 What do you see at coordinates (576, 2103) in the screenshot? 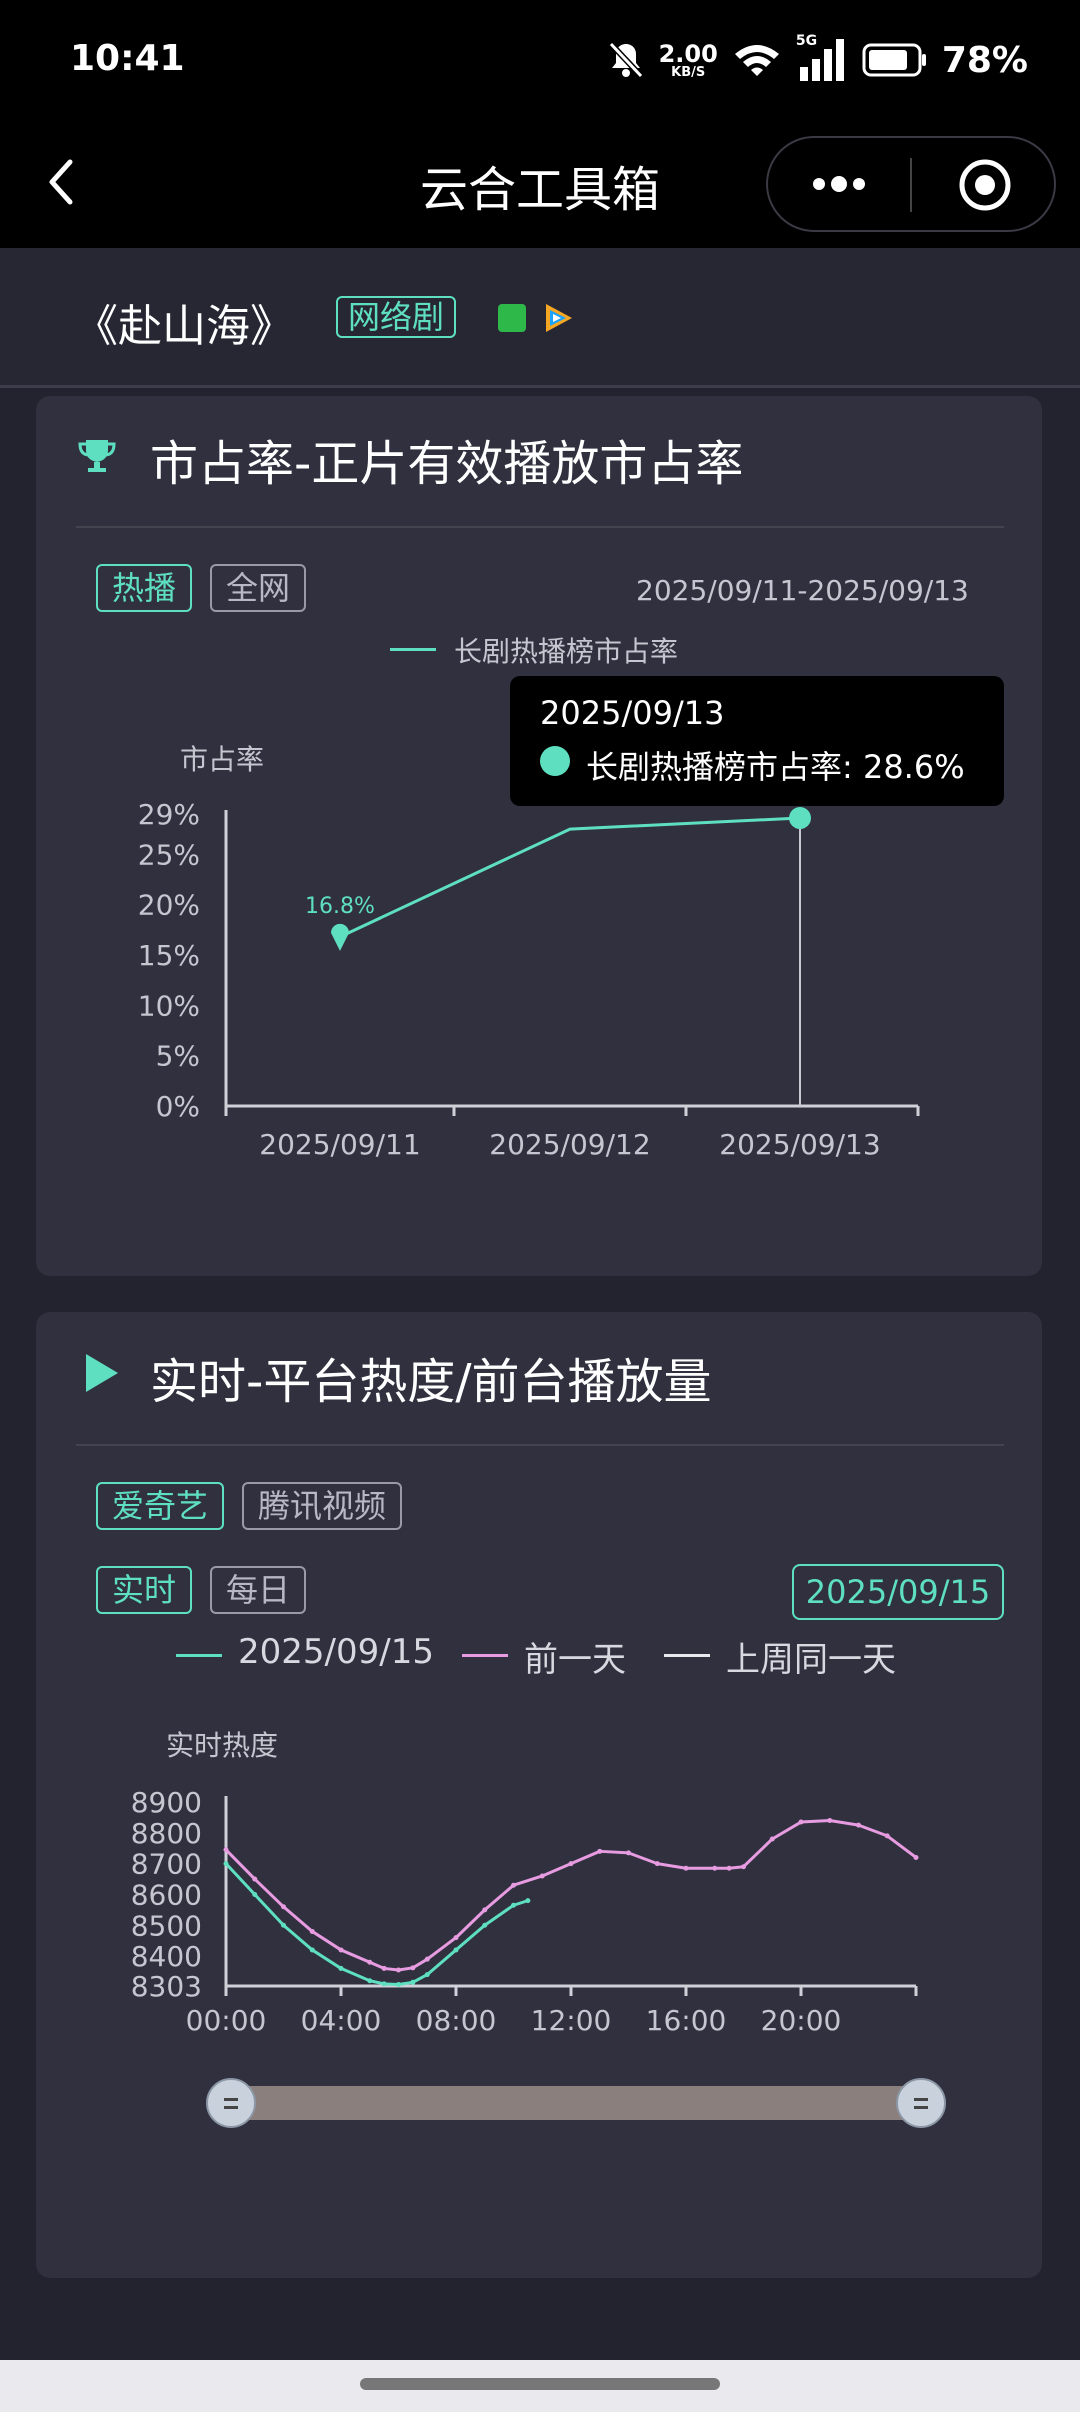
I see `zoom-slider-track` at bounding box center [576, 2103].